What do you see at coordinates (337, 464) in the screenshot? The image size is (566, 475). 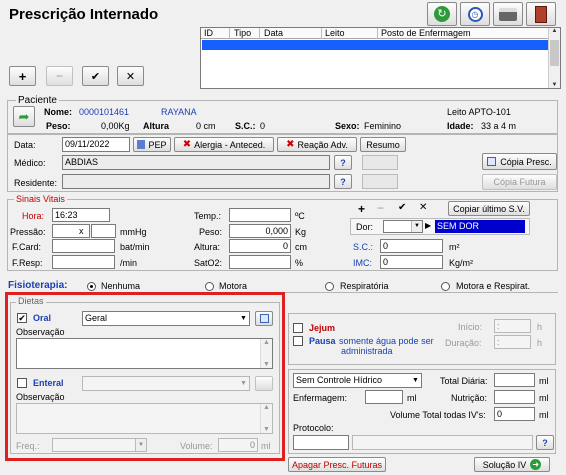 I see `apagar-presc-futuras-button: Apagar Presc. Futuras` at bounding box center [337, 464].